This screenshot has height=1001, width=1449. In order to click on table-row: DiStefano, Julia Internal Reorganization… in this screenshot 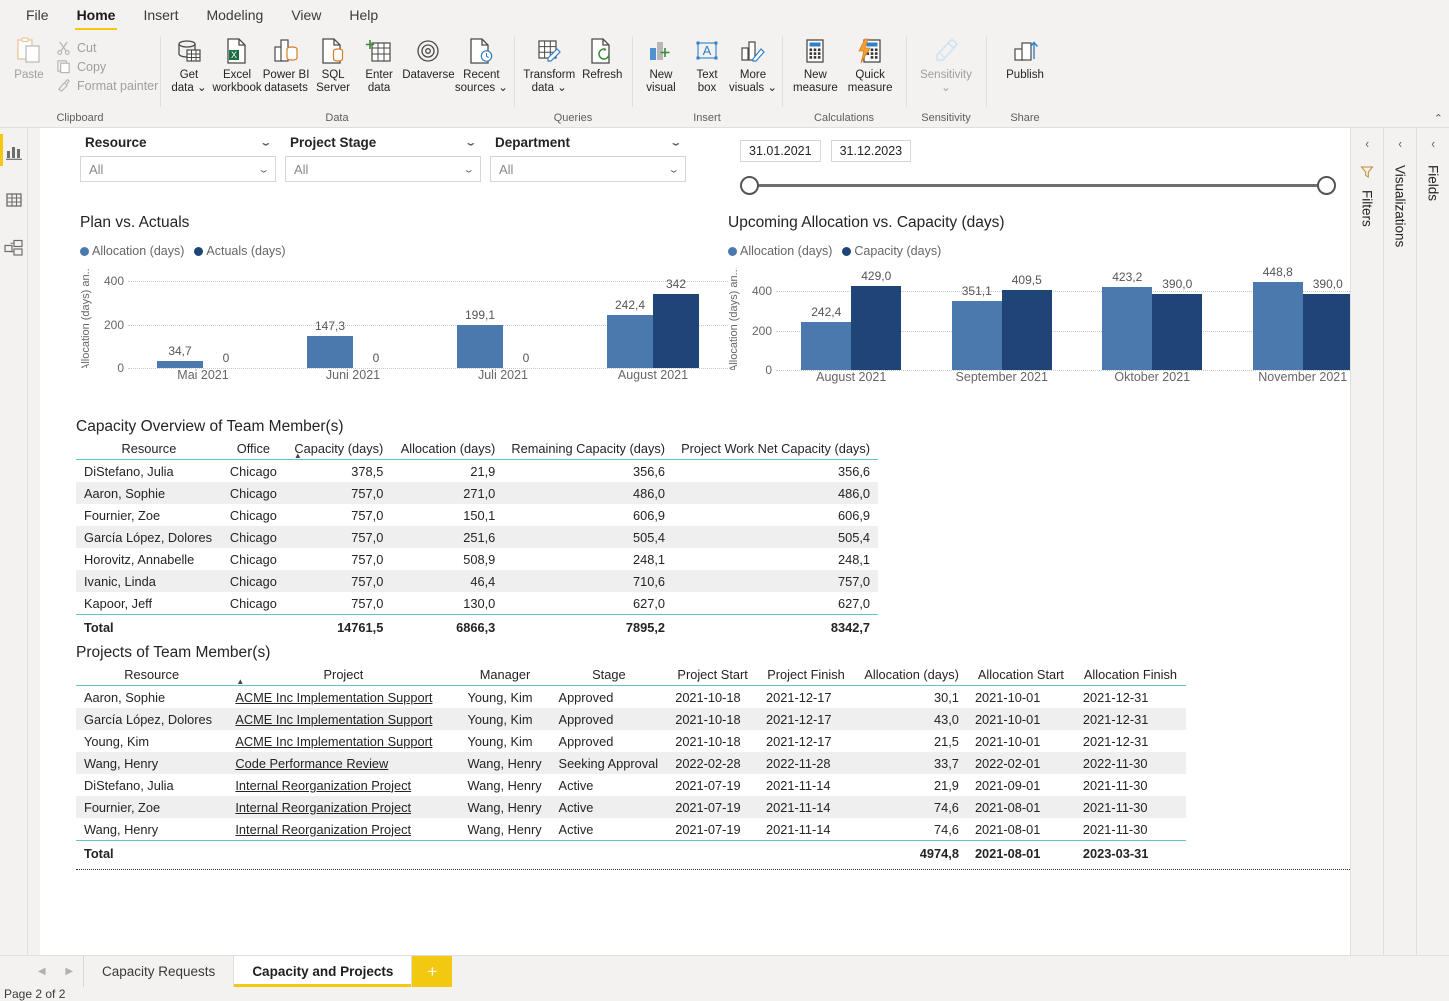, I will do `click(631, 785)`.